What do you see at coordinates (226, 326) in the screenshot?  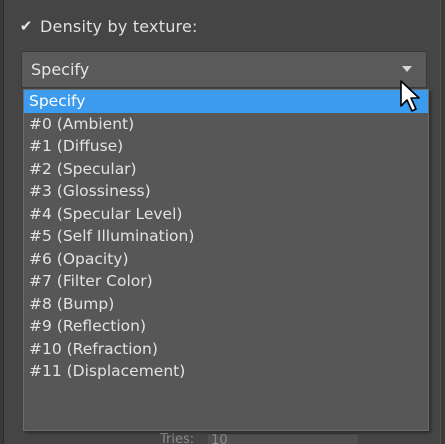 I see `dropdown-option: #9 (Reflection)` at bounding box center [226, 326].